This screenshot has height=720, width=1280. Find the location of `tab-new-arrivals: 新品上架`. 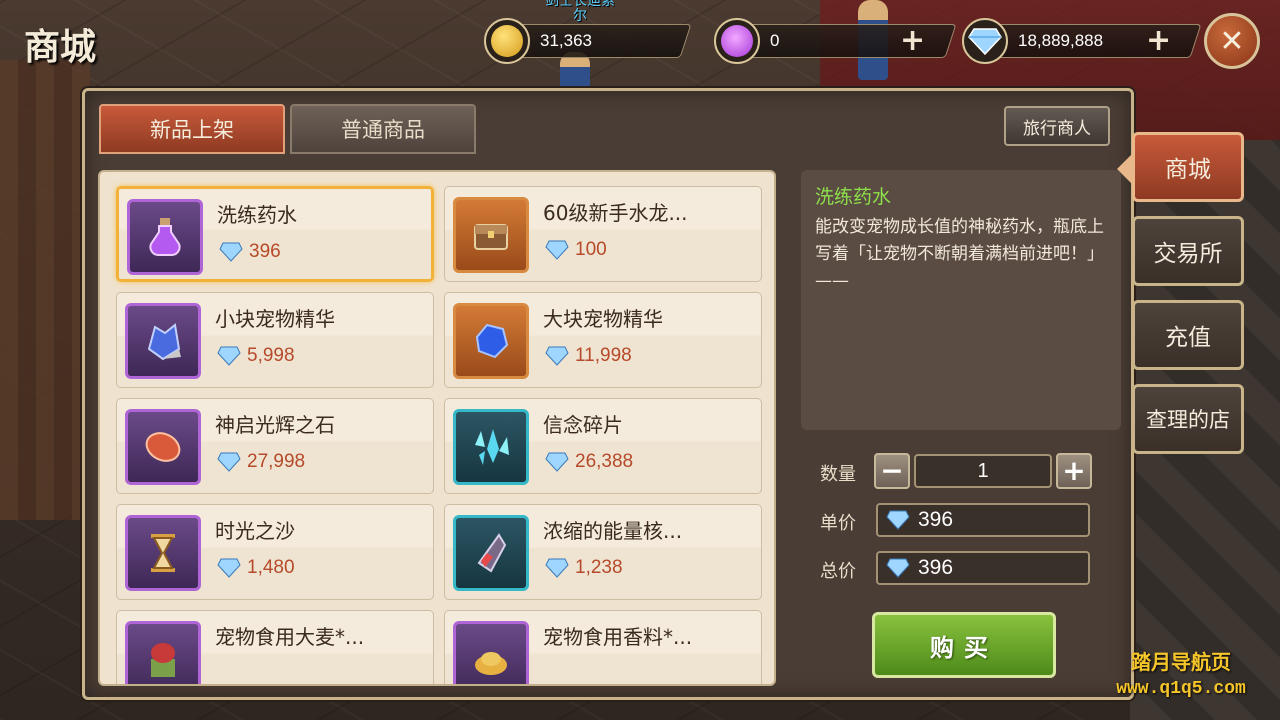

tab-new-arrivals: 新品上架 is located at coordinates (192, 129).